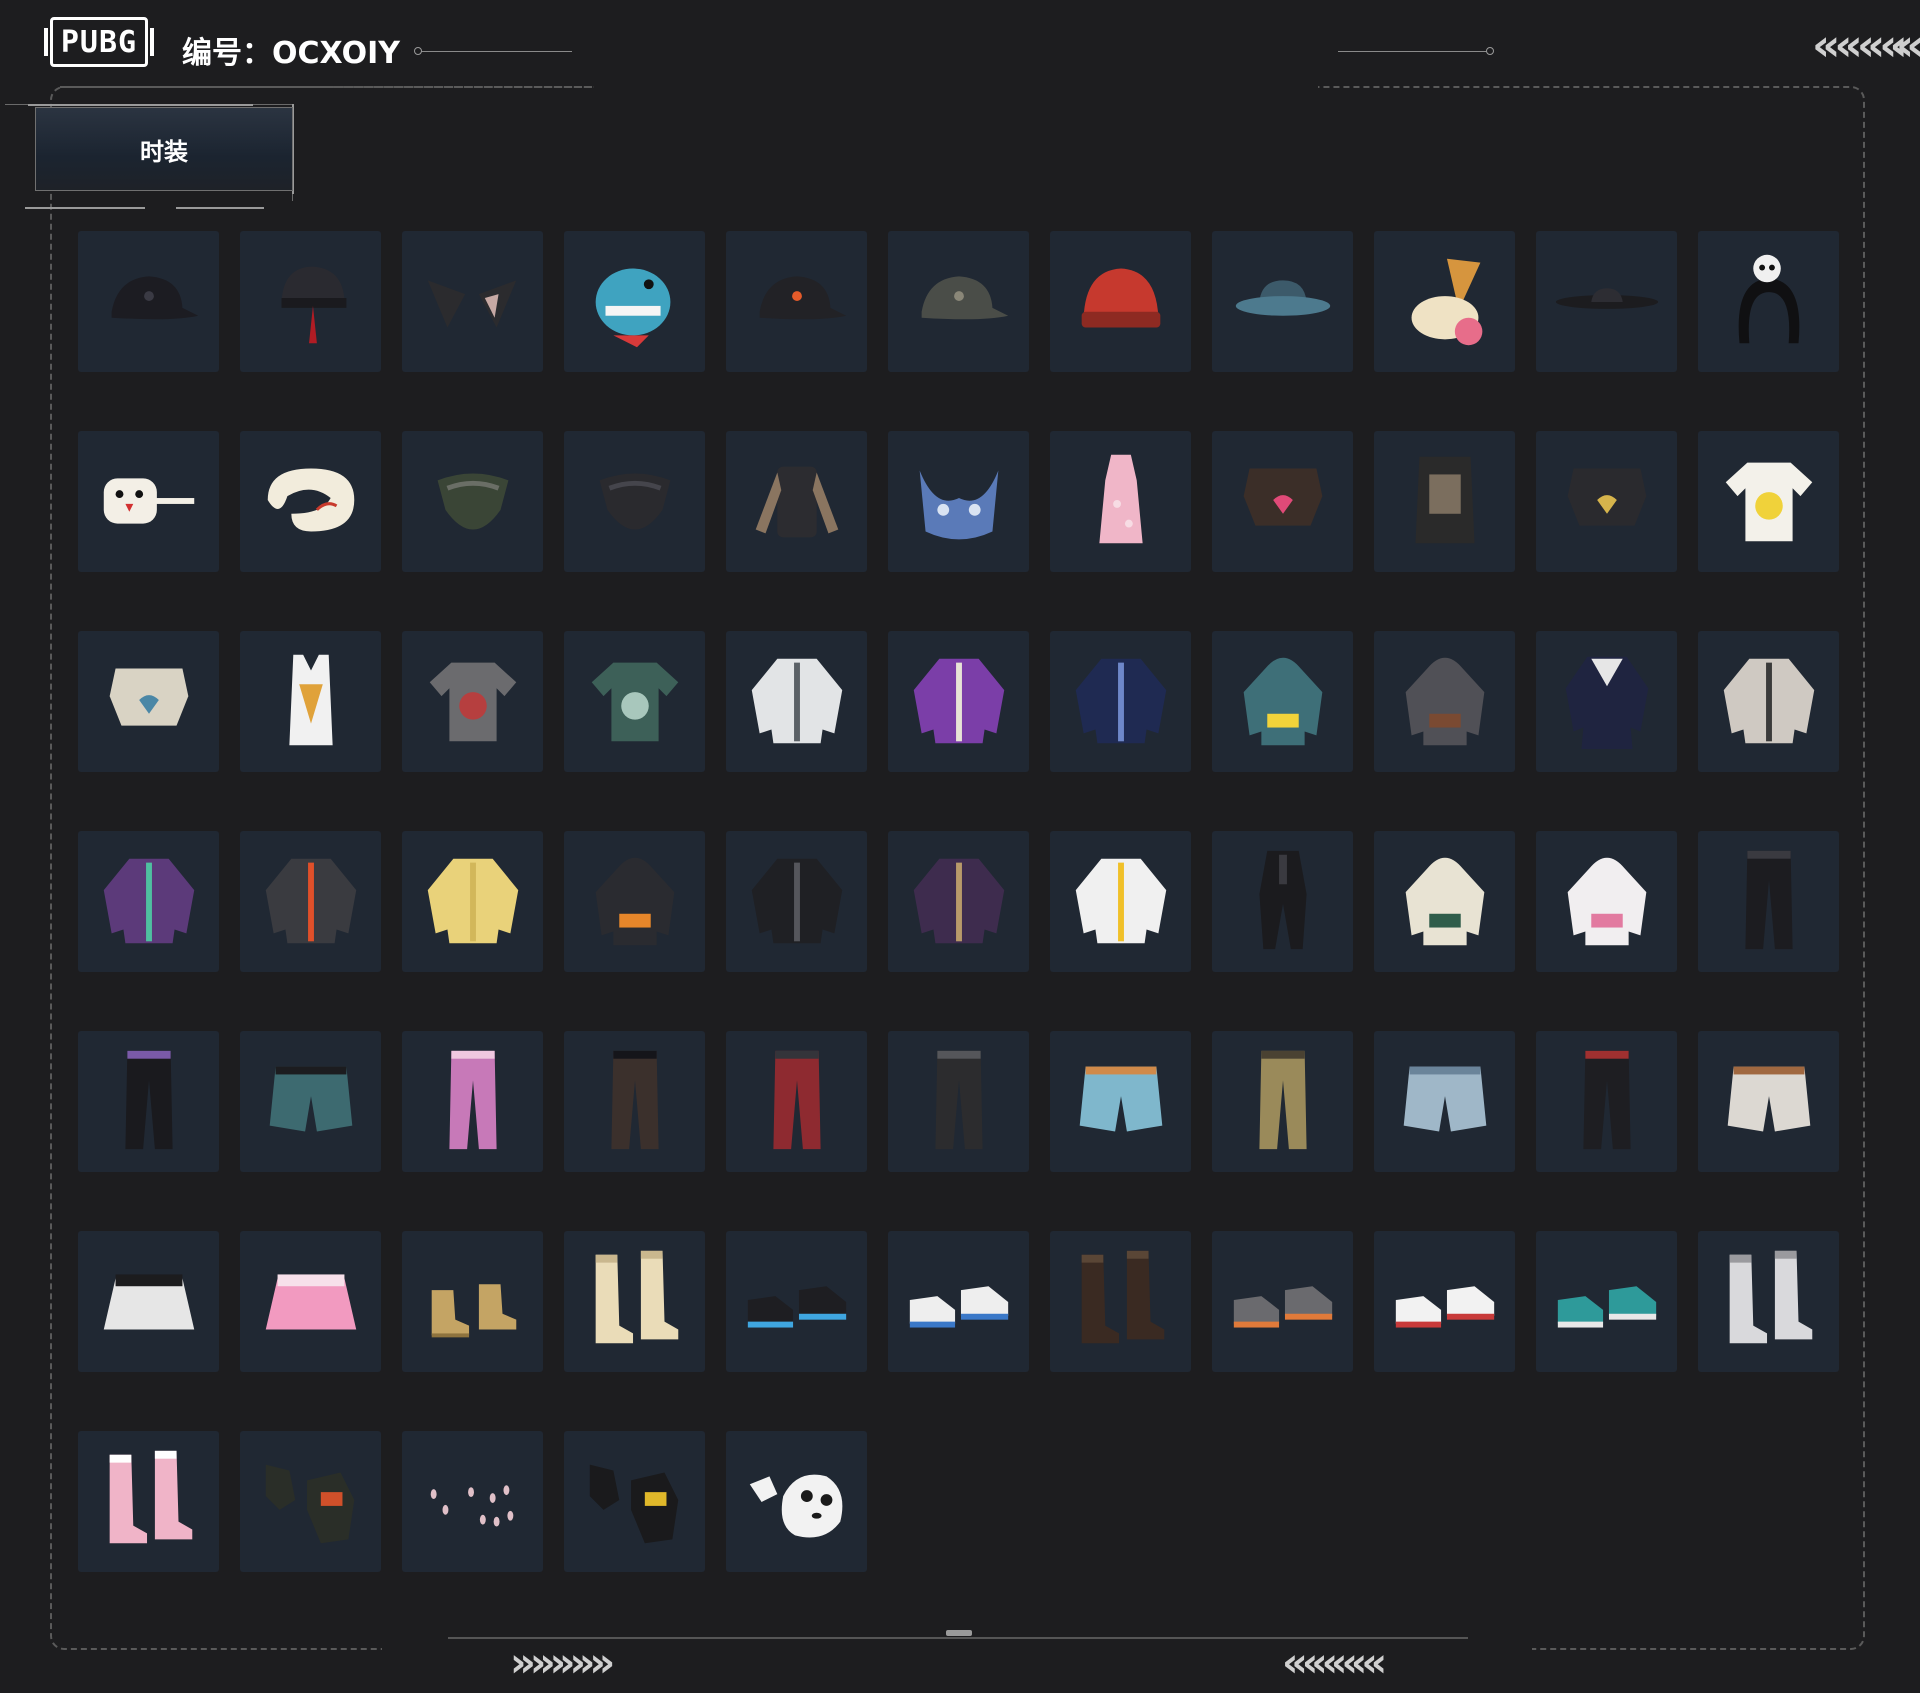 Image resolution: width=1920 pixels, height=1693 pixels. I want to click on purple-gold-bomber-icon, so click(959, 902).